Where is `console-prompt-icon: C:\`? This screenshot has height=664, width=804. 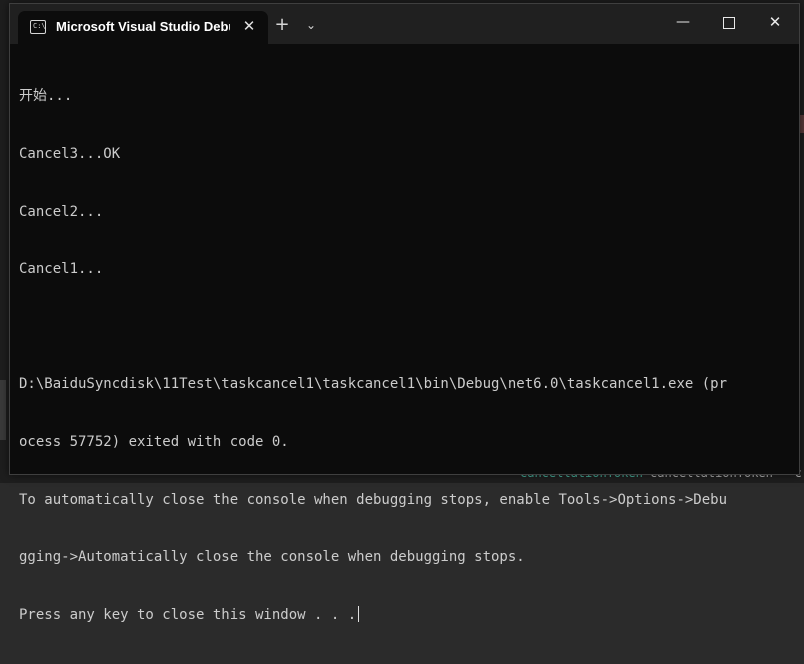 console-prompt-icon: C:\ is located at coordinates (38, 27).